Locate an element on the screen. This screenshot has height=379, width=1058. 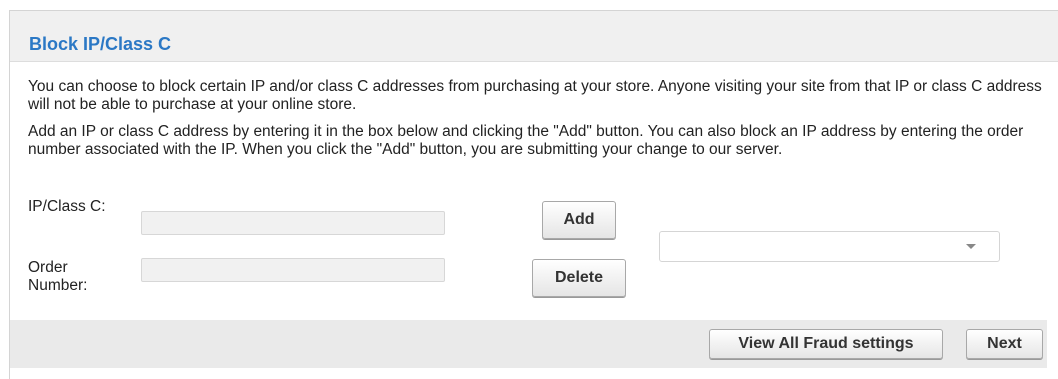
panel-header: Block IP/Class C is located at coordinates (534, 36).